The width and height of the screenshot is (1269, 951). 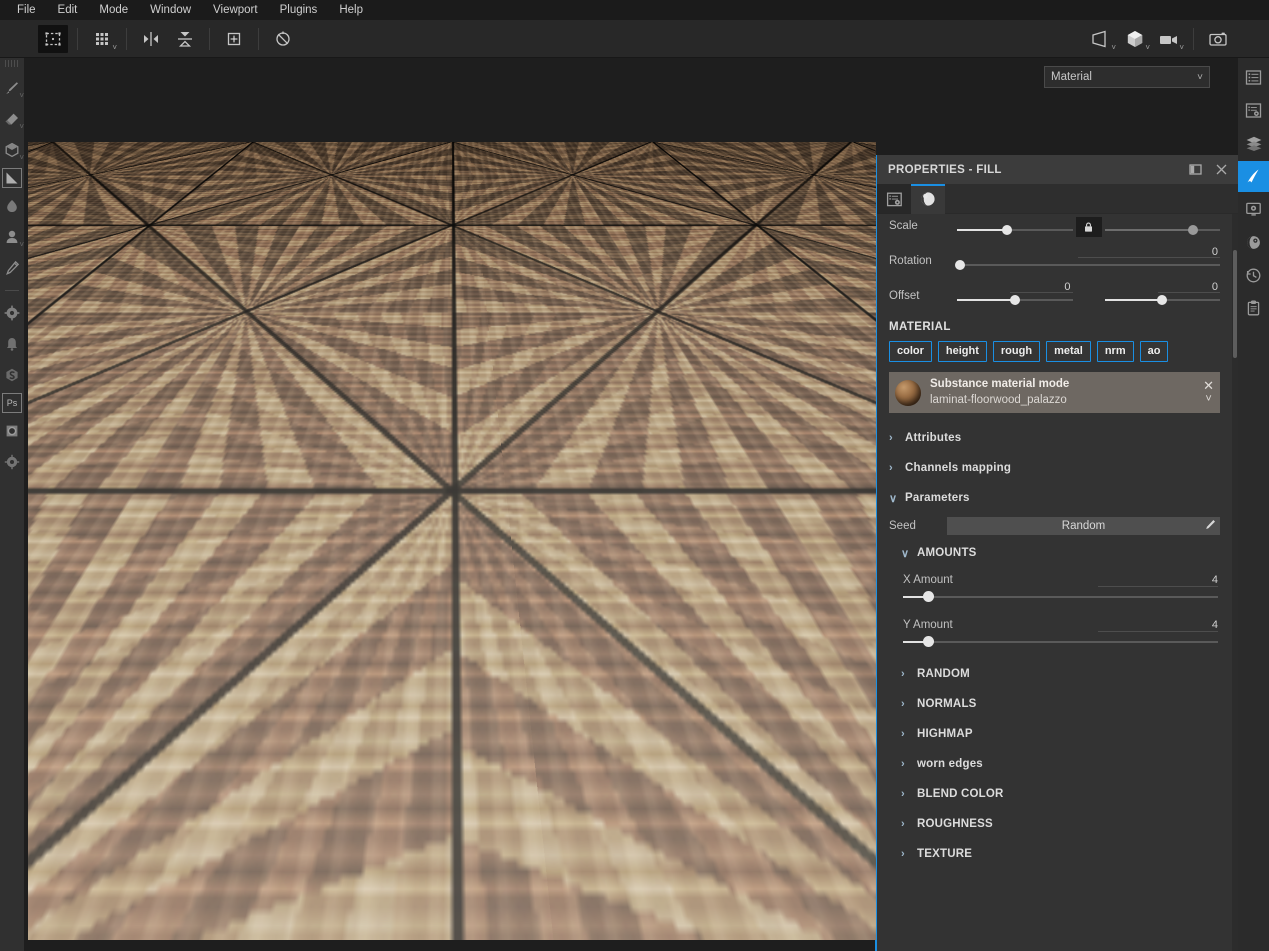 I want to click on selection-tool-button, so click(x=53, y=38).